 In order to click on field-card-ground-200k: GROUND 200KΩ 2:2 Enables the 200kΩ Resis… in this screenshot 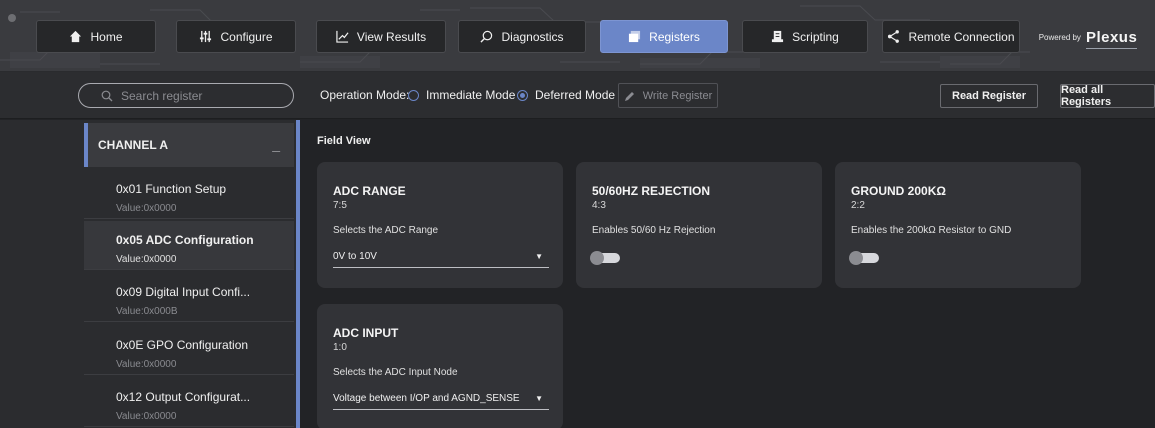, I will do `click(958, 225)`.